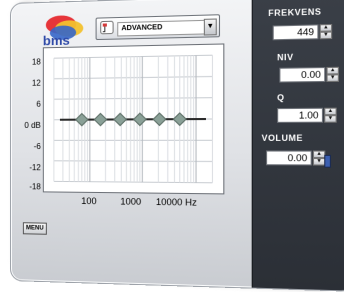  I want to click on q-value: 1.00, so click(300, 115).